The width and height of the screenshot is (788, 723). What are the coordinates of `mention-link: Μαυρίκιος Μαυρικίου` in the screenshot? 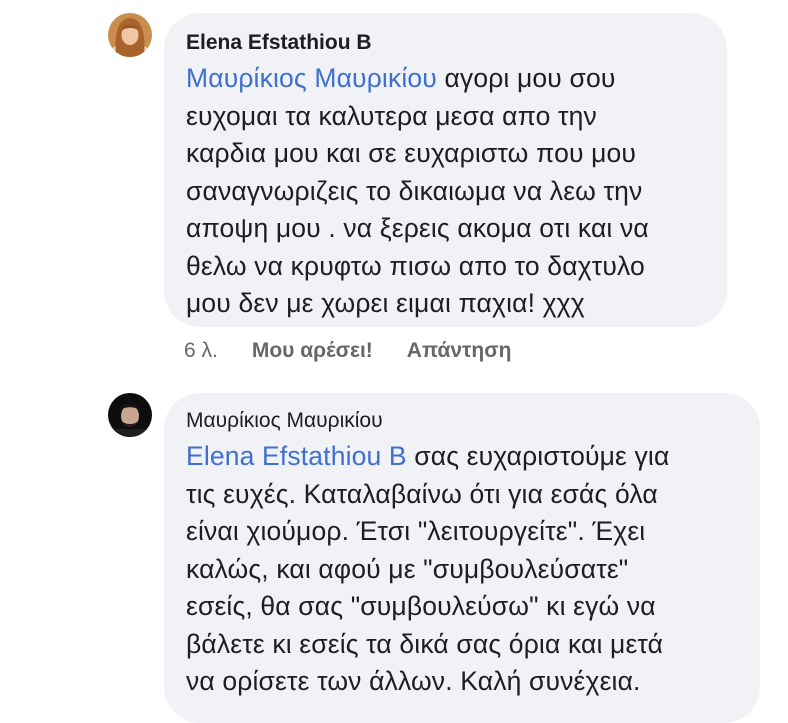 It's located at (311, 78).